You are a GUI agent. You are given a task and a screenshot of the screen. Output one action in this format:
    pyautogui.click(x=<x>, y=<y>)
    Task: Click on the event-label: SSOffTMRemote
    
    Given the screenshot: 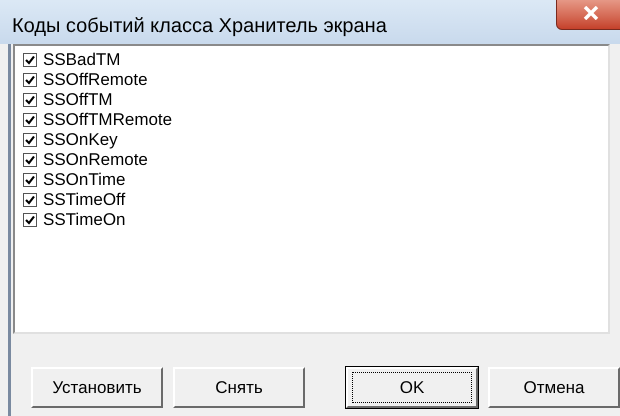 What is the action you would take?
    pyautogui.click(x=107, y=120)
    